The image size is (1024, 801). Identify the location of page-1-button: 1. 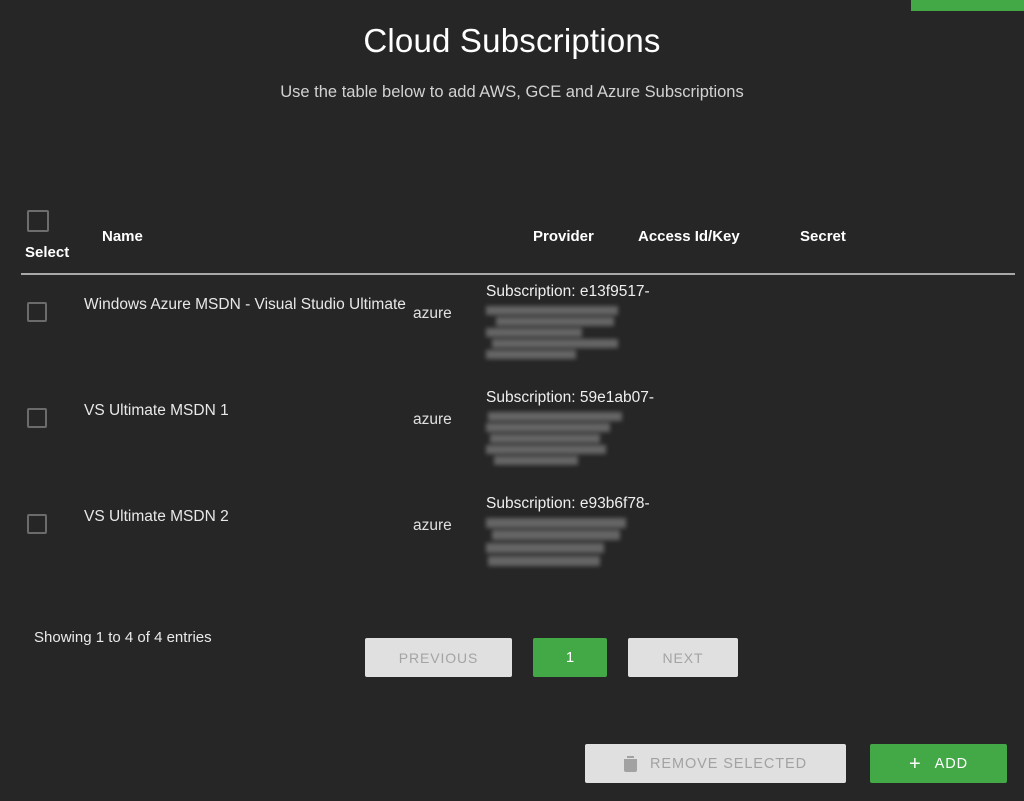
(570, 657).